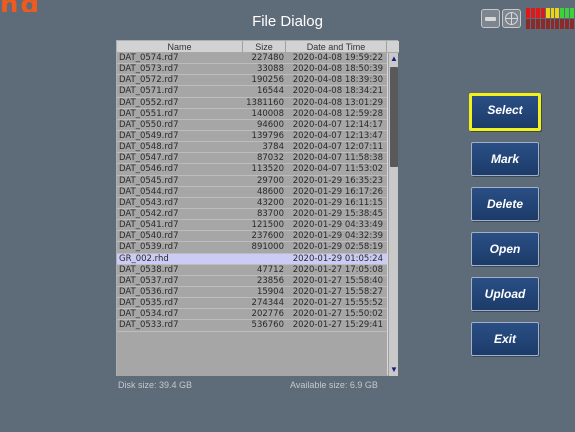 This screenshot has height=432, width=575. Describe the element at coordinates (252, 148) in the screenshot. I see `file-row: DAT_0548.rd7 3784 2020-04-07 12:07:11` at that location.